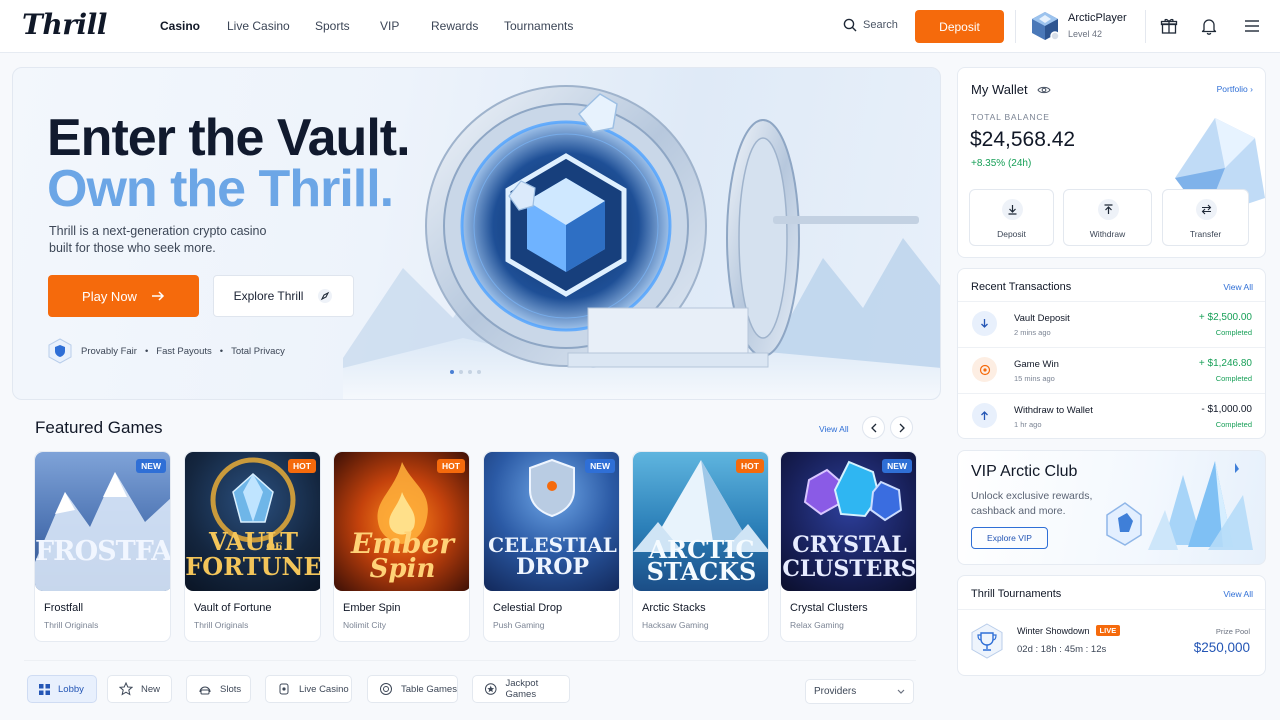 The width and height of the screenshot is (1280, 720). Describe the element at coordinates (139, 689) in the screenshot. I see `tab-new: New` at that location.